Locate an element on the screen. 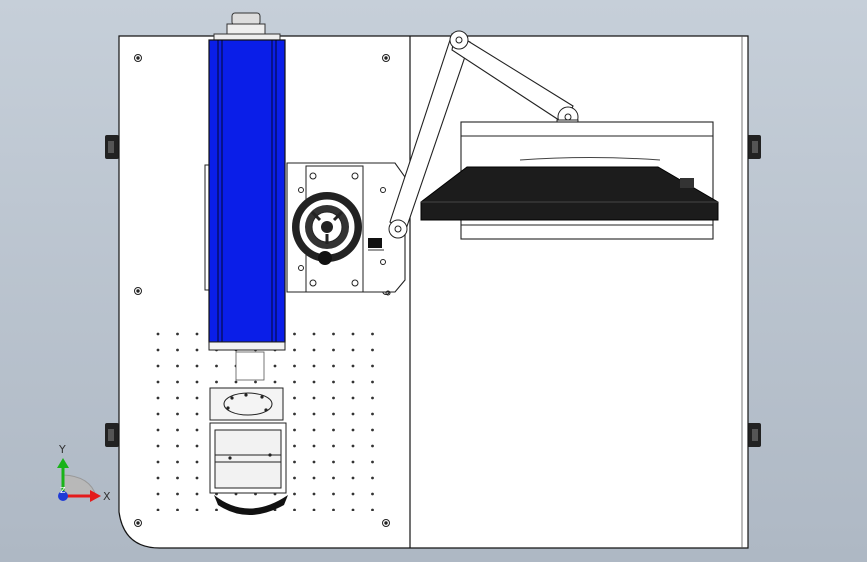 The width and height of the screenshot is (867, 566). axis-label-x: X is located at coordinates (107, 496).